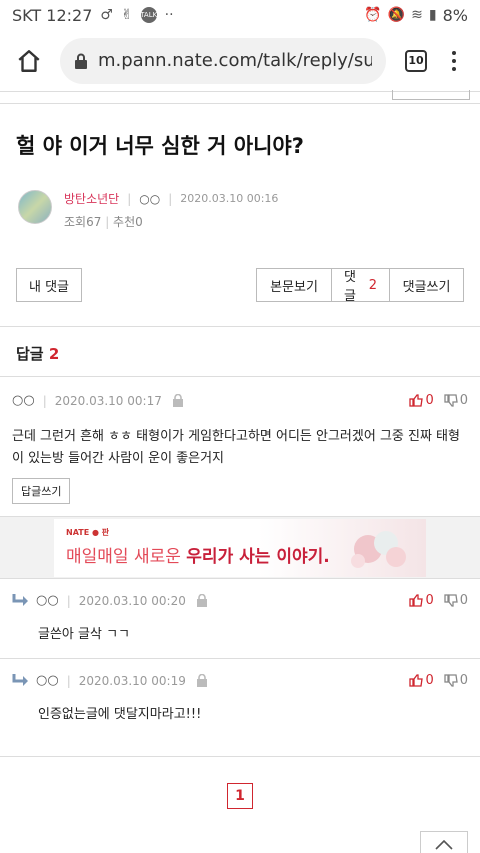  I want to click on scroll-top-button, so click(444, 842).